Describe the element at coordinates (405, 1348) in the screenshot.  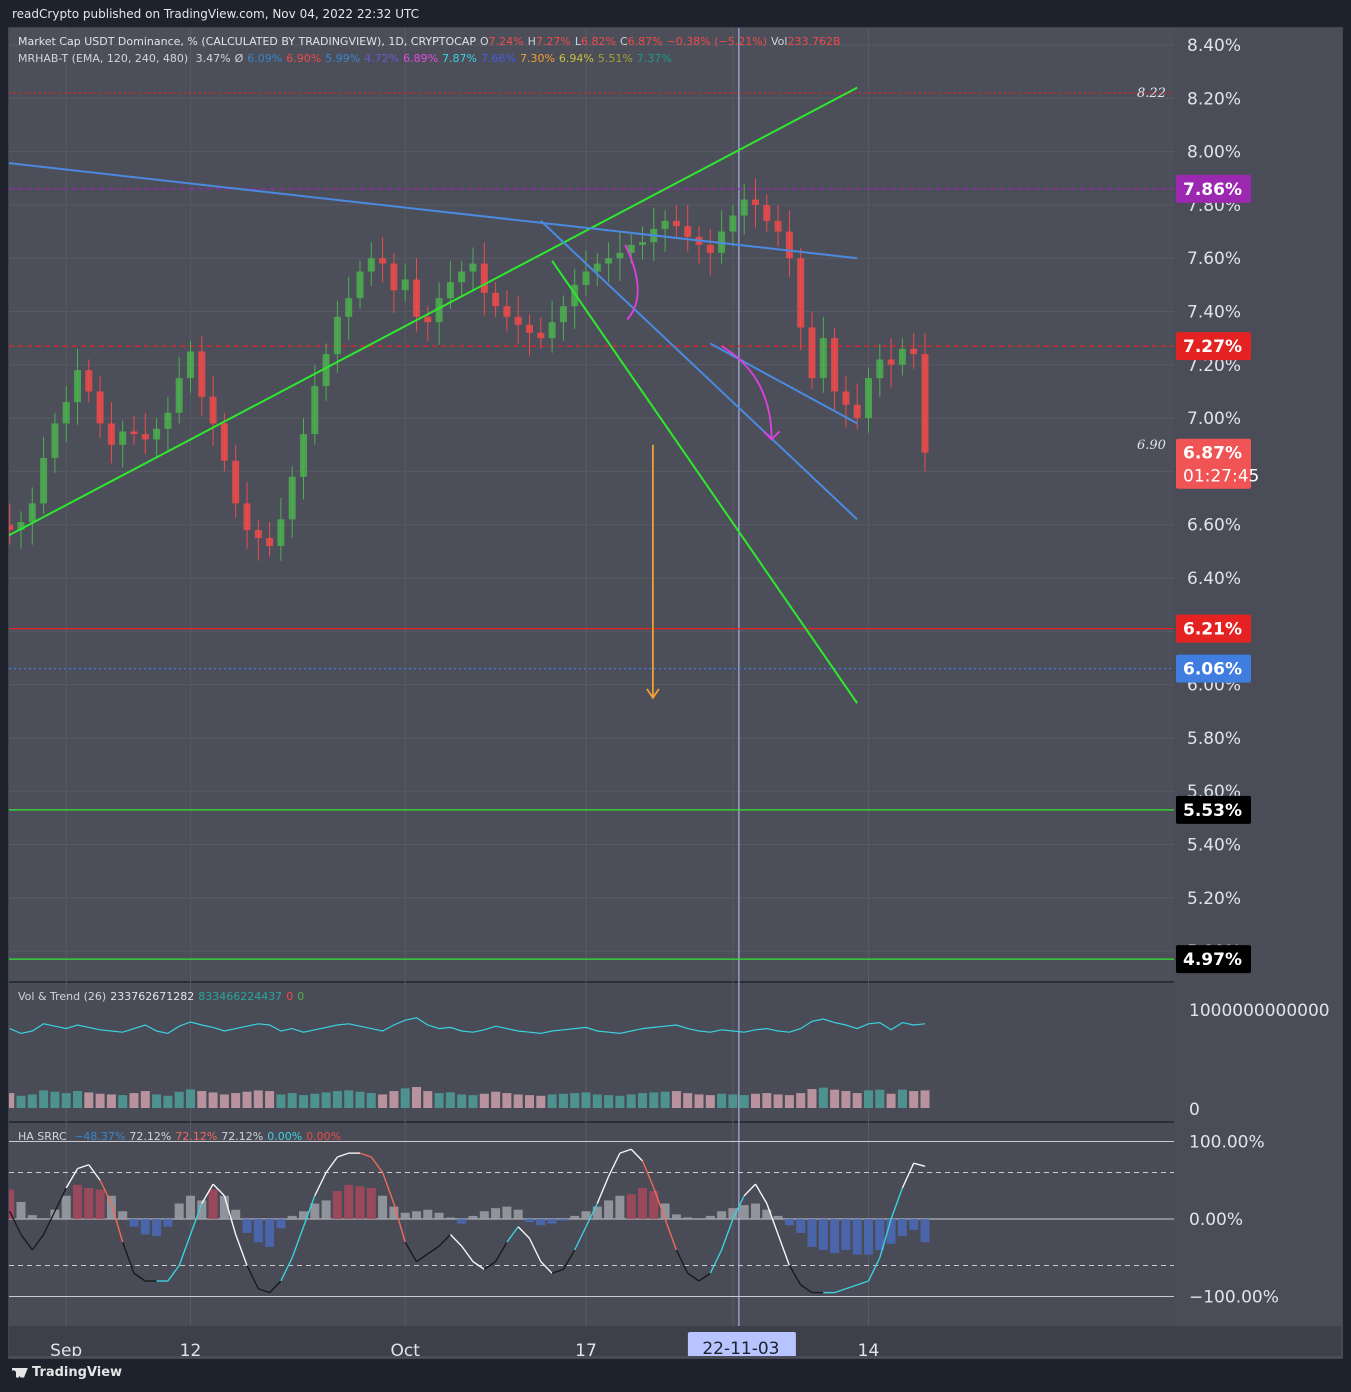
I see `time-axis-label: Oct` at that location.